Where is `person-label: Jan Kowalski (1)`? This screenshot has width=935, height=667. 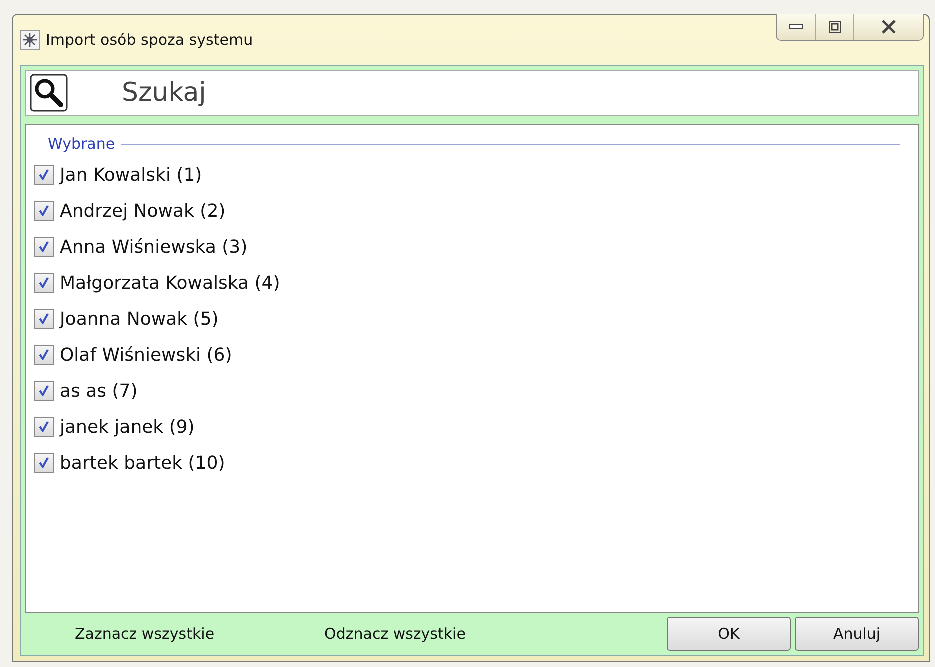
person-label: Jan Kowalski (1) is located at coordinates (131, 175).